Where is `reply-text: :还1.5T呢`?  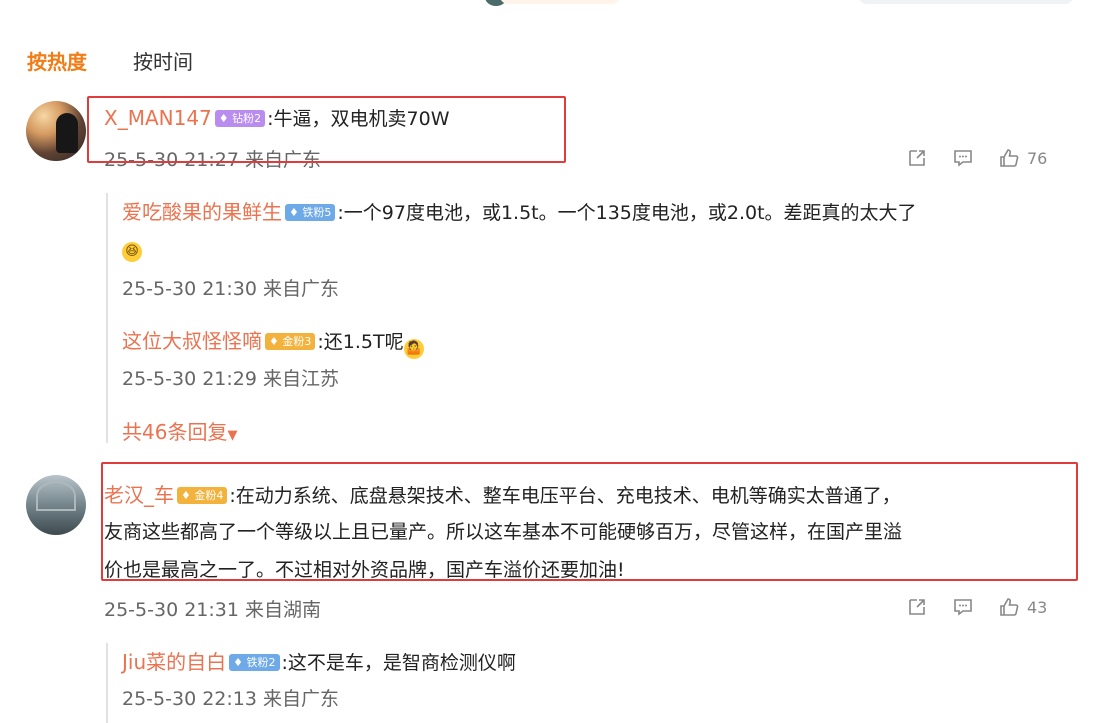
reply-text: :还1.5T呢 is located at coordinates (360, 342).